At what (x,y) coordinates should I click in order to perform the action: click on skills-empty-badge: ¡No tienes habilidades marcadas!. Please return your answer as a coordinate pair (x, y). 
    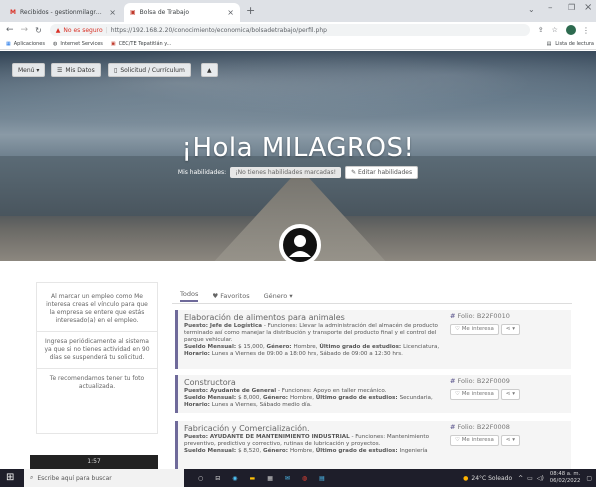
    Looking at the image, I should click on (286, 172).